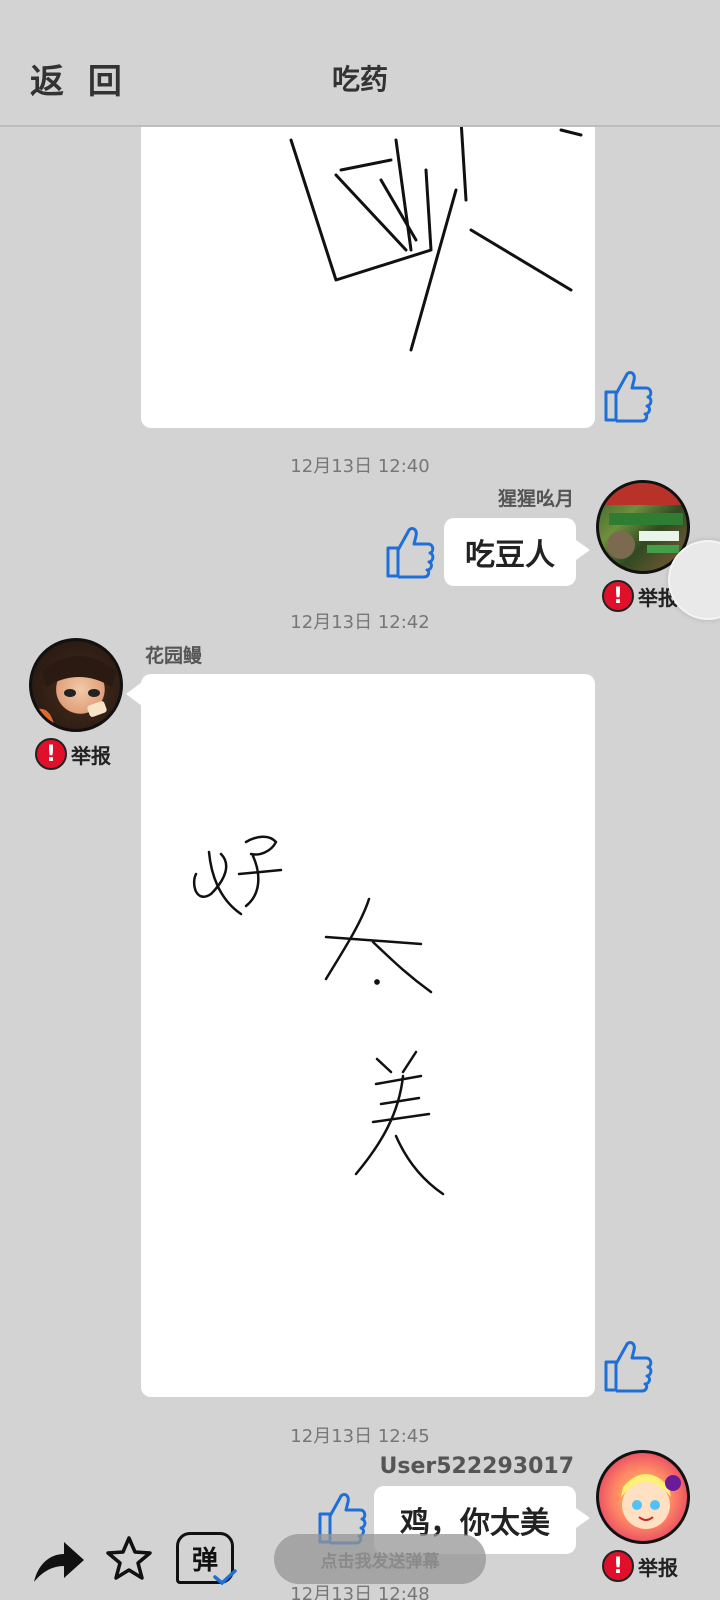 The image size is (720, 1600). Describe the element at coordinates (359, 79) in the screenshot. I see `page-title: 吃药` at that location.